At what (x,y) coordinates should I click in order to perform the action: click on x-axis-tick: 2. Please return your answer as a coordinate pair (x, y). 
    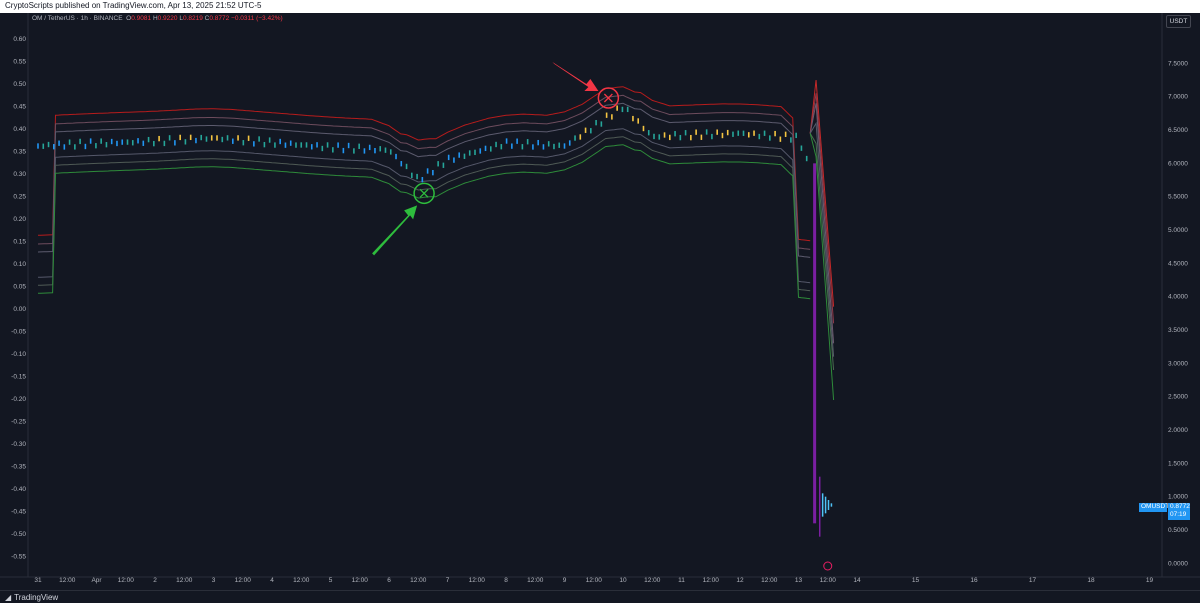
    Looking at the image, I should click on (155, 580).